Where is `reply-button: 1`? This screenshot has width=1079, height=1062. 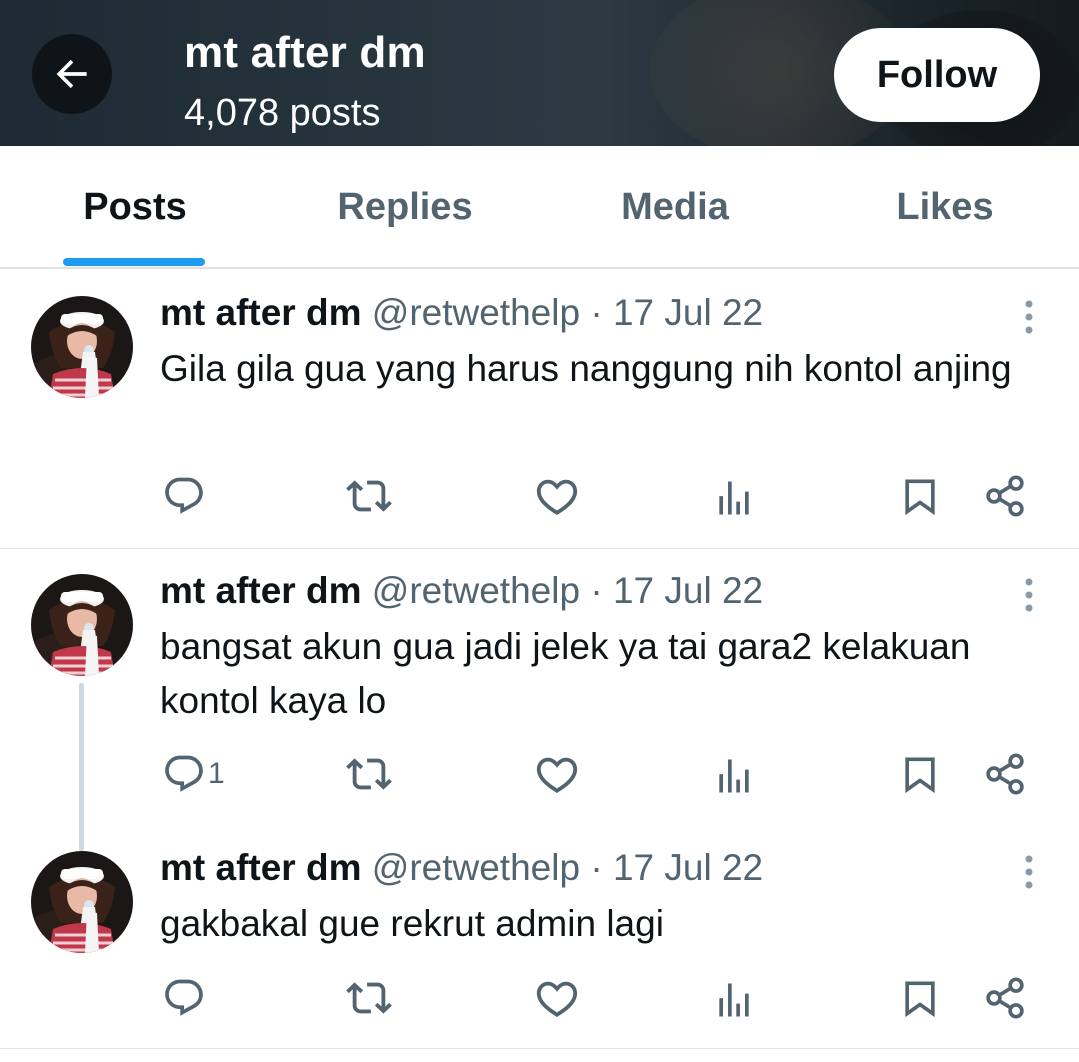 reply-button: 1 is located at coordinates (193, 774).